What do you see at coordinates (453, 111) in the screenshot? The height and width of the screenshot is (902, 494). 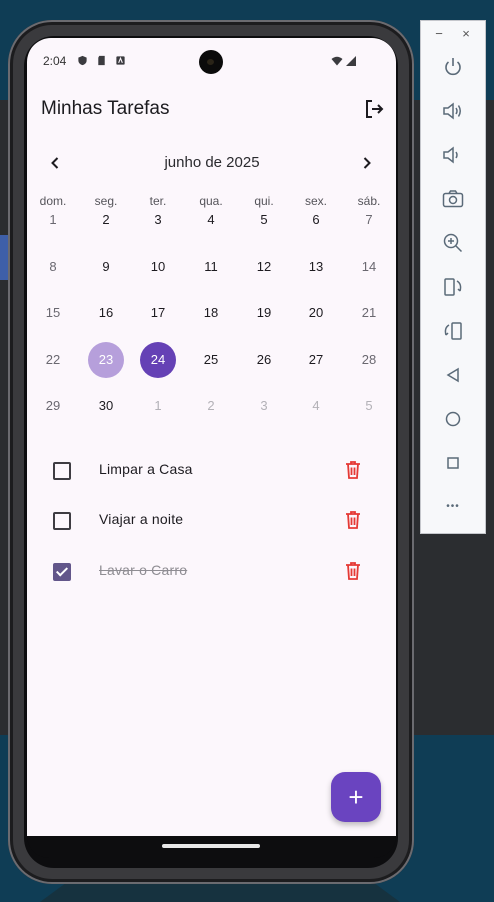 I see `volume-up-icon` at bounding box center [453, 111].